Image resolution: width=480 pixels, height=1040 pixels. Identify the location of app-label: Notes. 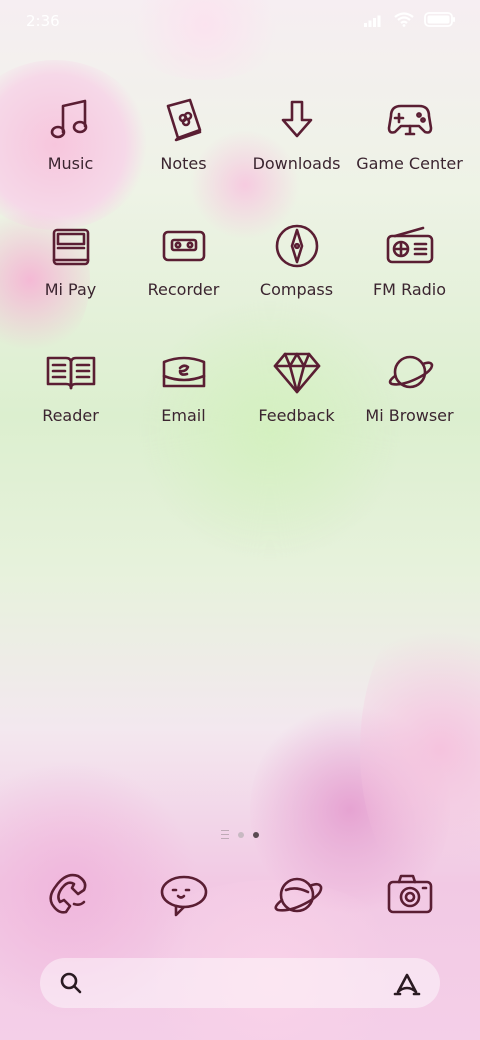
(183, 163).